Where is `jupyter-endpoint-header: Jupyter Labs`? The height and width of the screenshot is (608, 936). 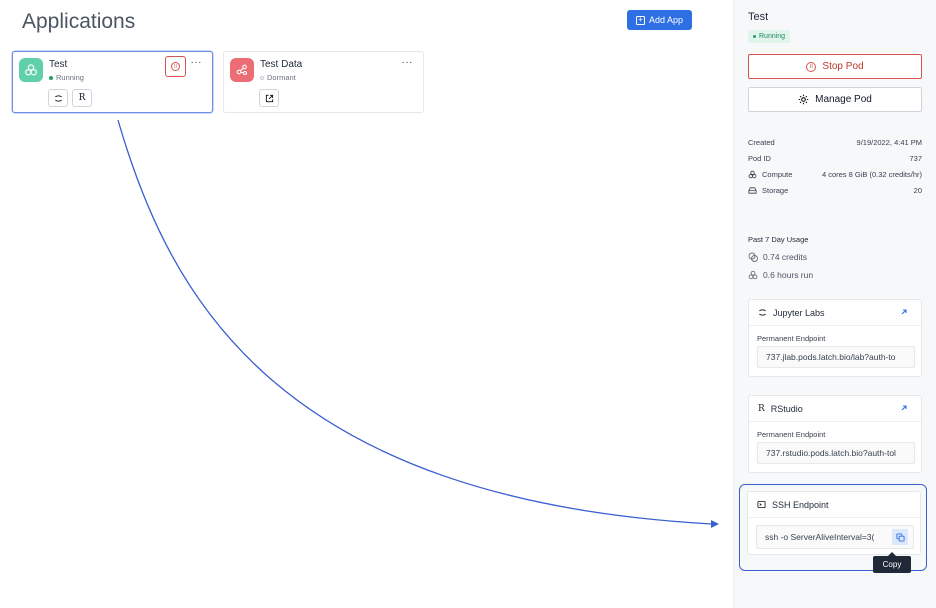
jupyter-endpoint-header: Jupyter Labs is located at coordinates (835, 313).